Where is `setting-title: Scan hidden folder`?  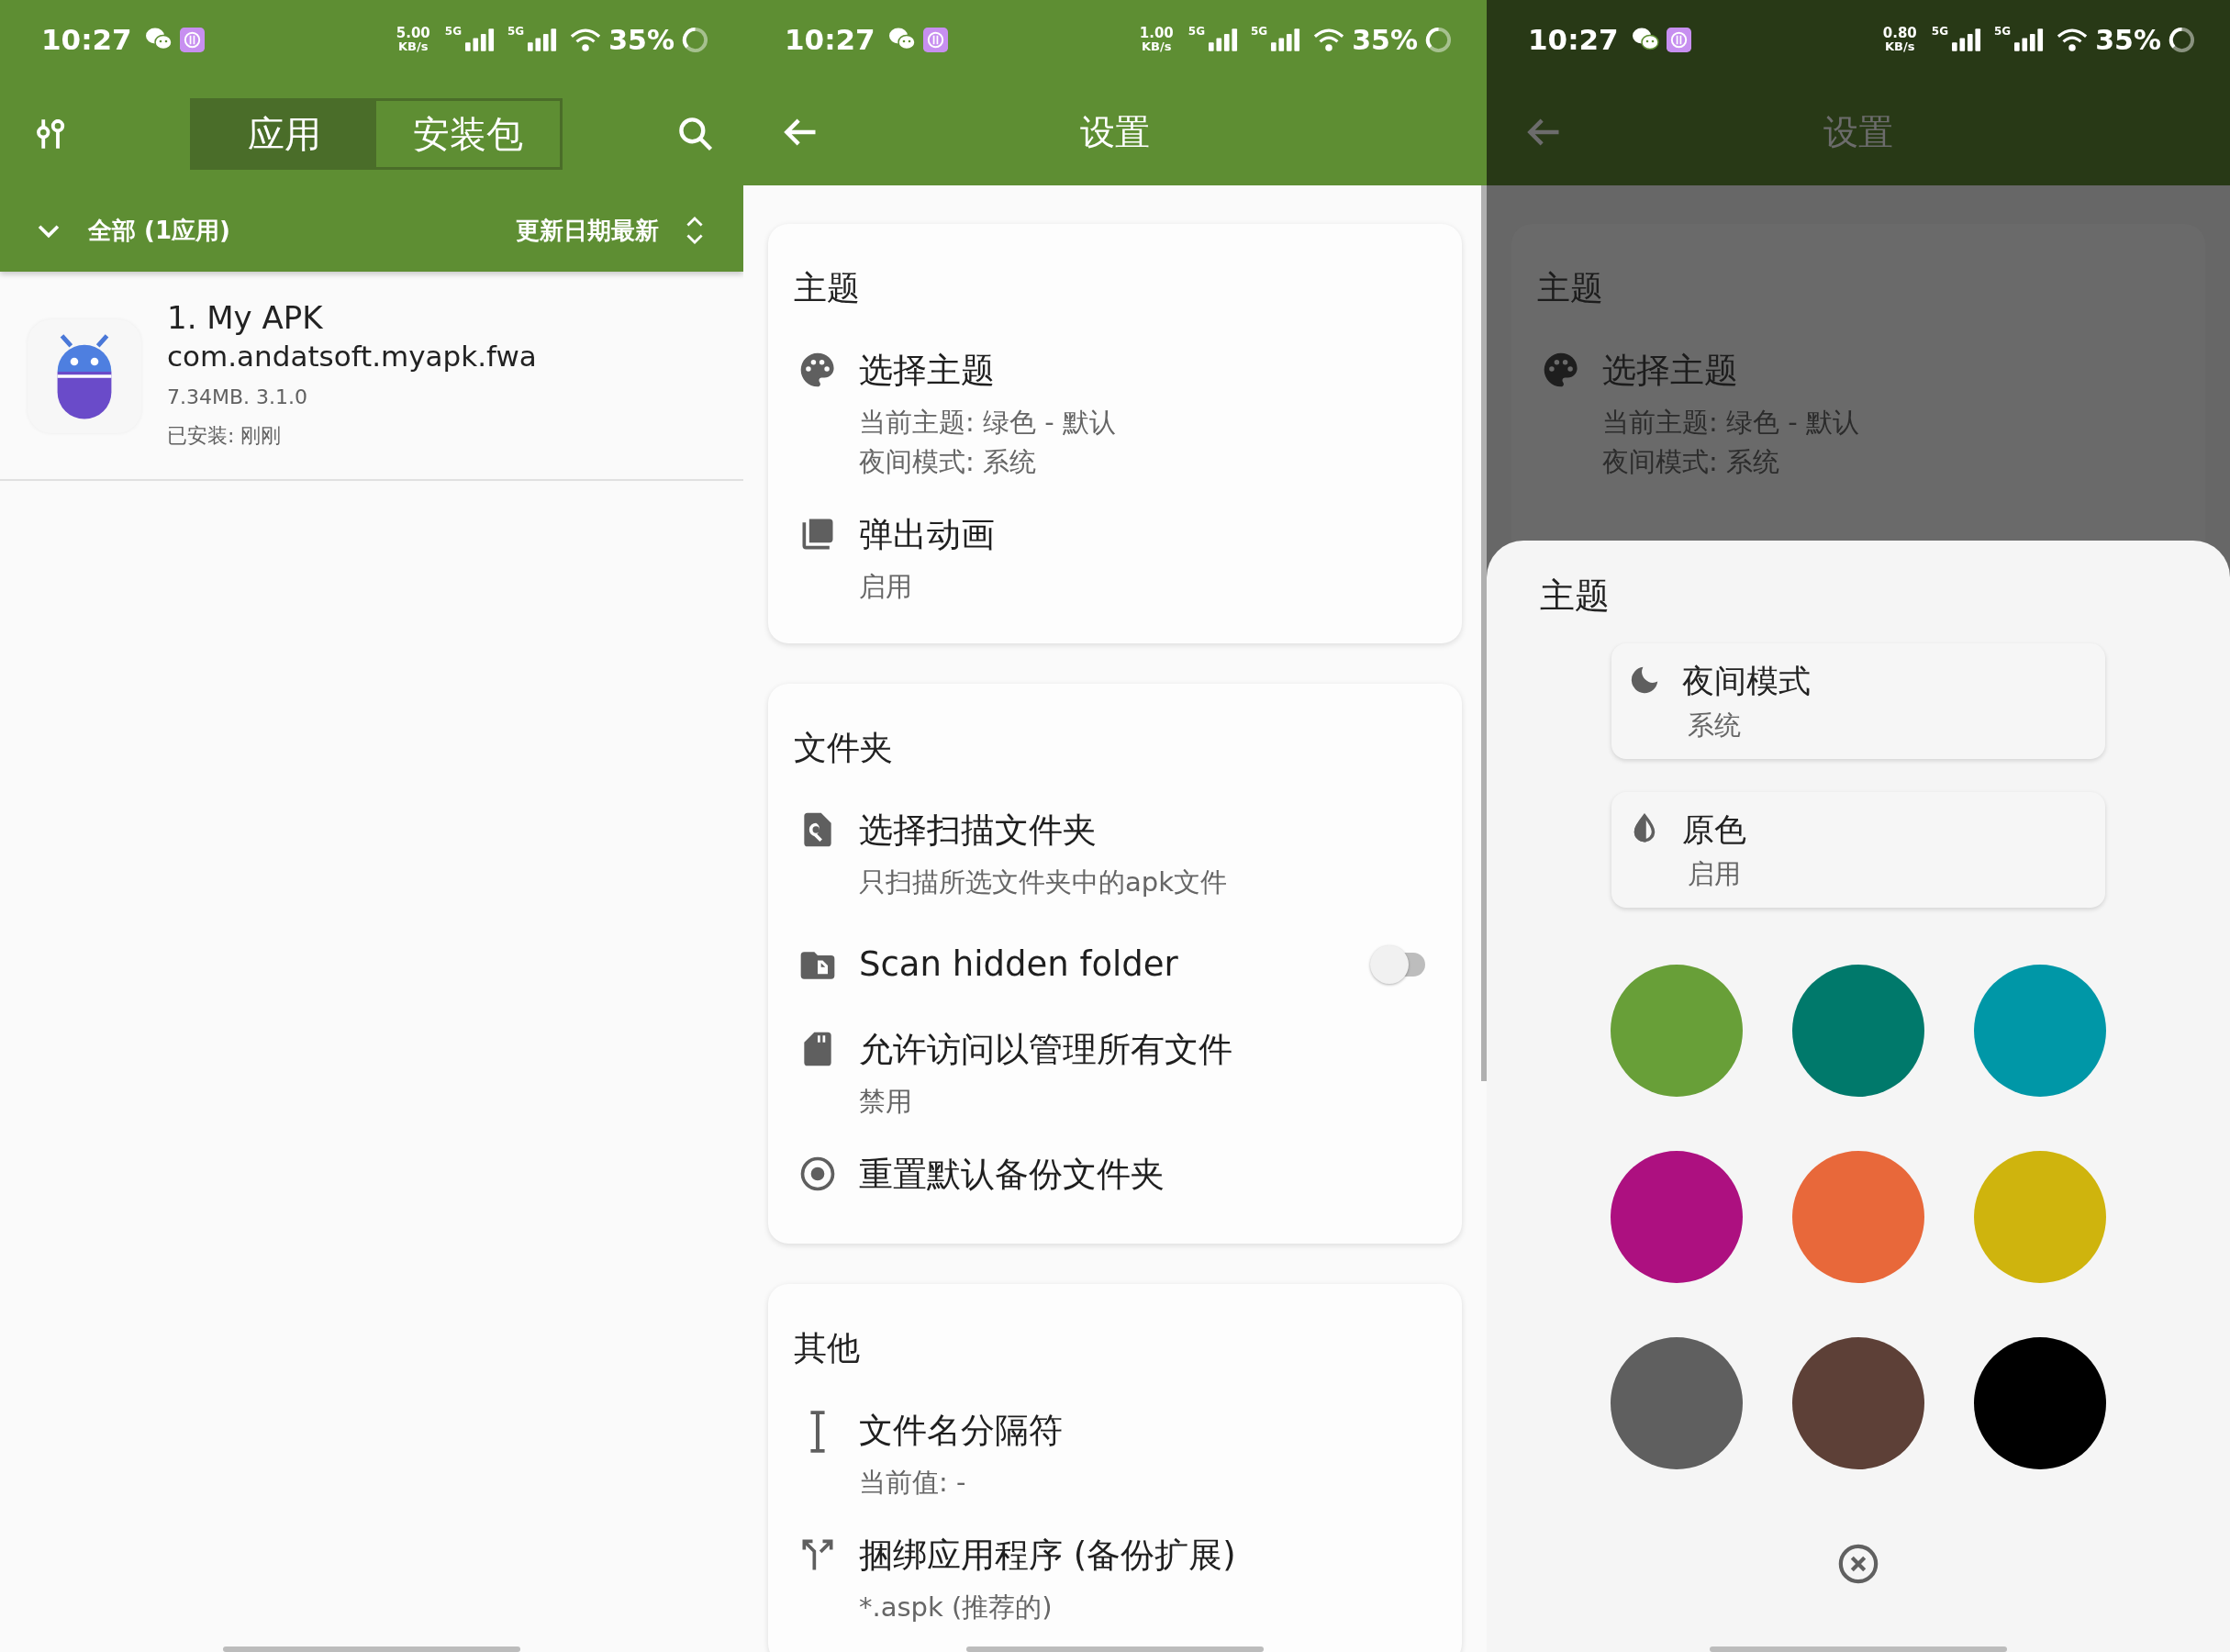 setting-title: Scan hidden folder is located at coordinates (1018, 965).